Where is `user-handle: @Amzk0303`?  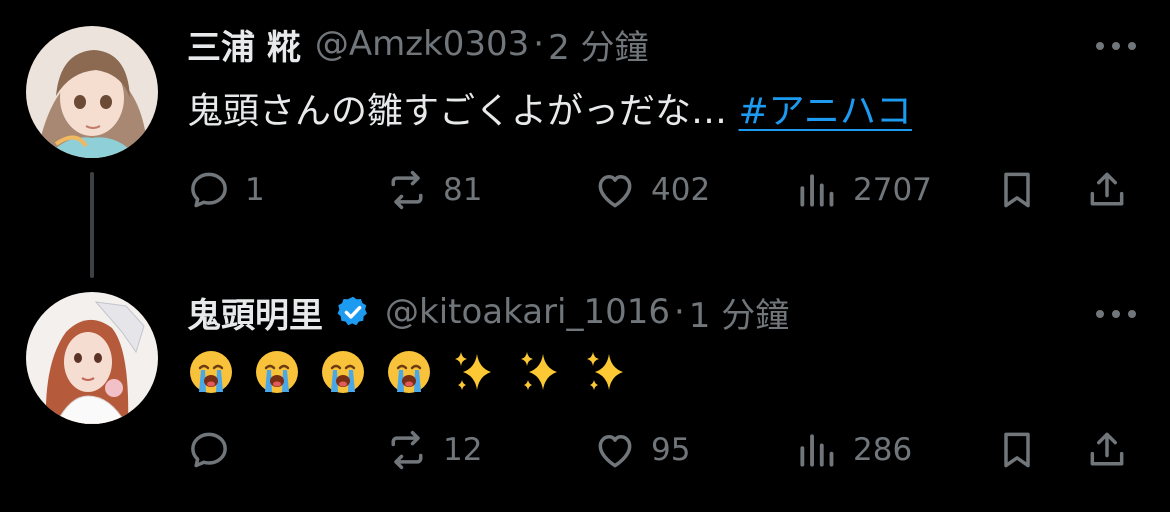
user-handle: @Amzk0303 is located at coordinates (422, 44).